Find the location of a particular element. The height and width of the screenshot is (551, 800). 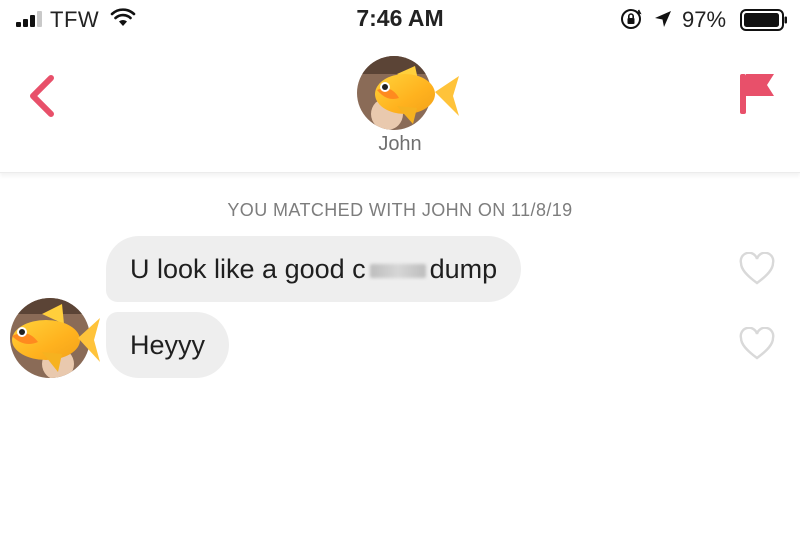

match-avatar is located at coordinates (409, 93).